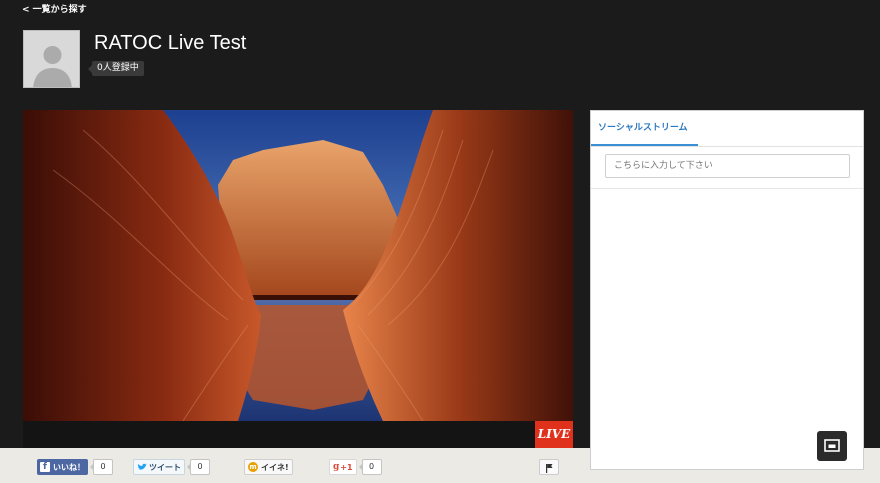 Image resolution: width=880 pixels, height=483 pixels. What do you see at coordinates (142, 466) in the screenshot?
I see `twitter-bird-icon` at bounding box center [142, 466].